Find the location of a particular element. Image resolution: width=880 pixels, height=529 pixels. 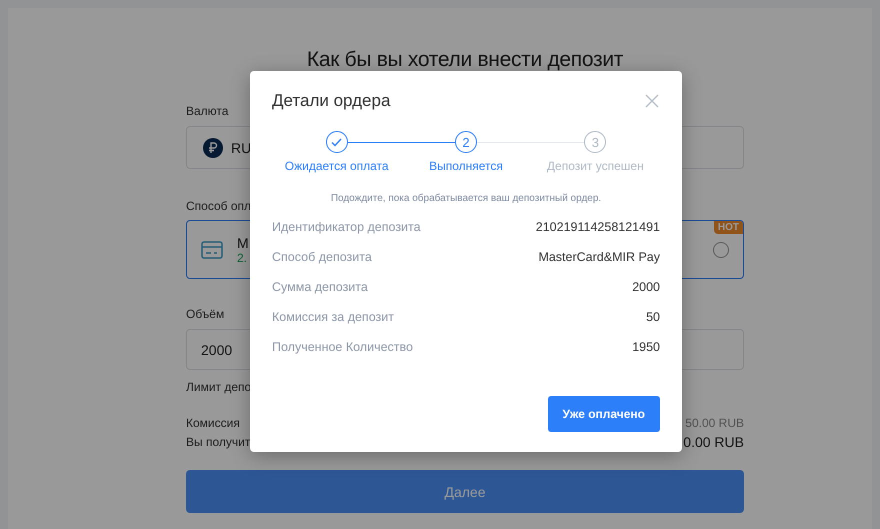

limit-text: Лимит депо is located at coordinates (219, 387).